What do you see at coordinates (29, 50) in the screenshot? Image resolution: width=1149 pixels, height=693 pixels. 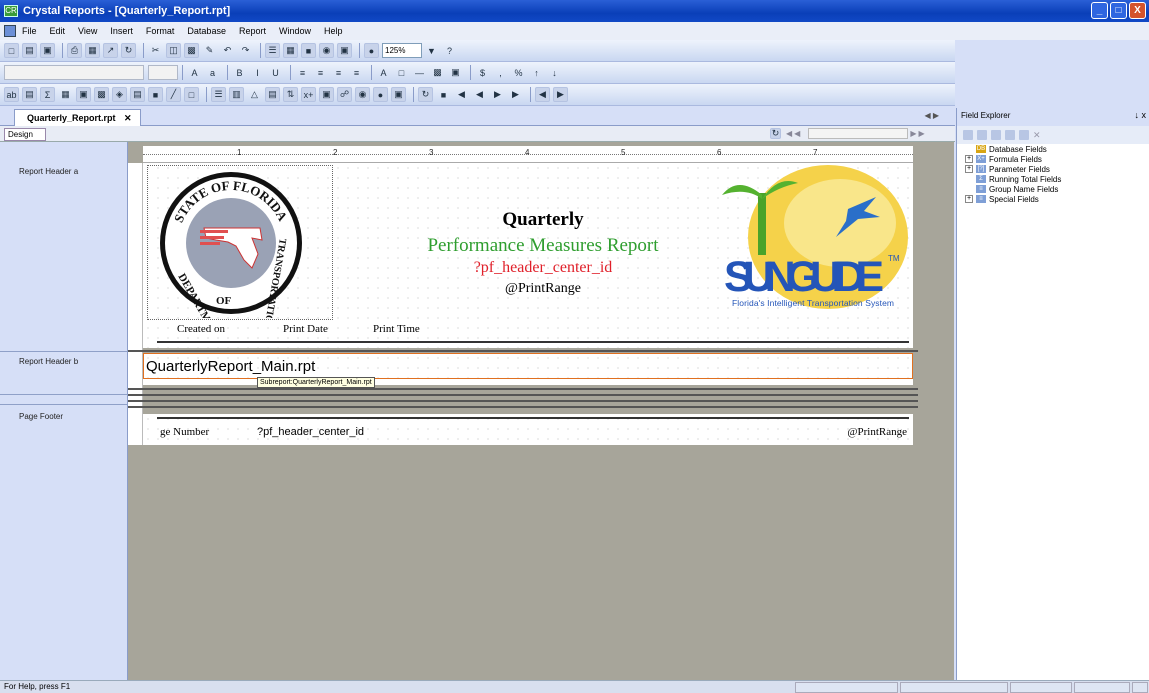 I see `open-folder-icon: ▤` at bounding box center [29, 50].